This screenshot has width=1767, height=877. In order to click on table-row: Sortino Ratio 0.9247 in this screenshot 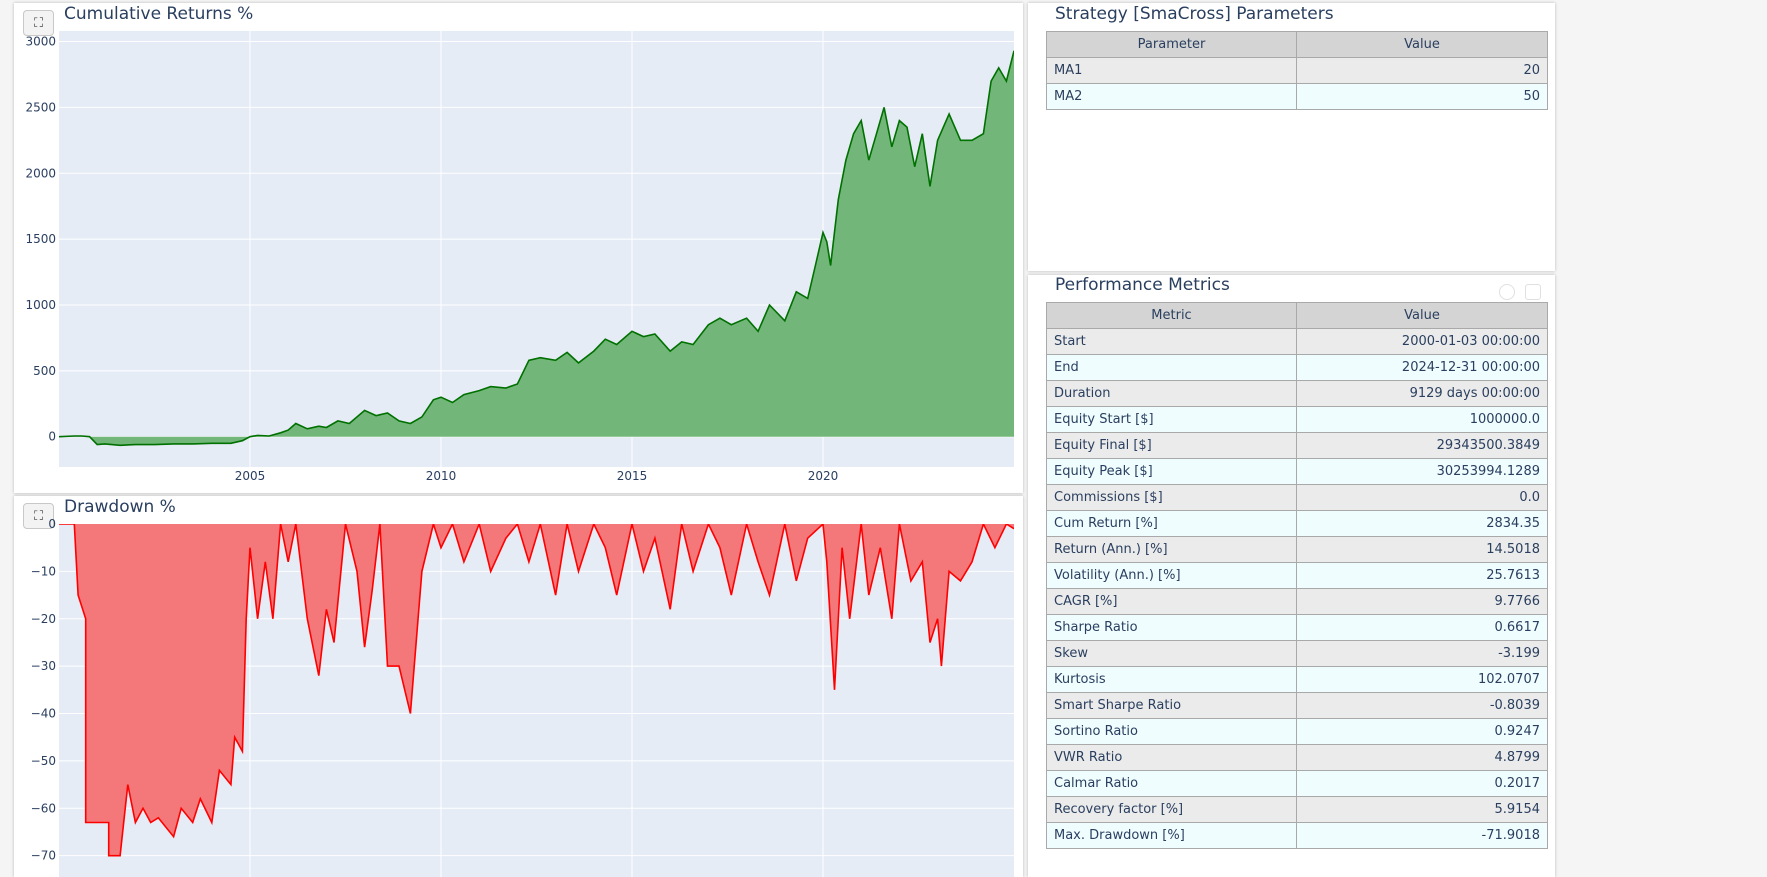, I will do `click(1297, 731)`.